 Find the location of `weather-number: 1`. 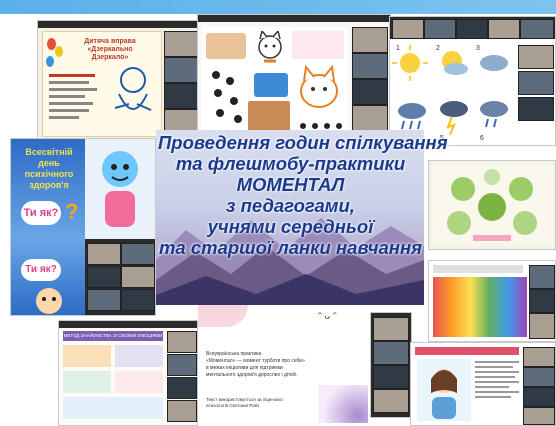

weather-number: 1 is located at coordinates (398, 48).